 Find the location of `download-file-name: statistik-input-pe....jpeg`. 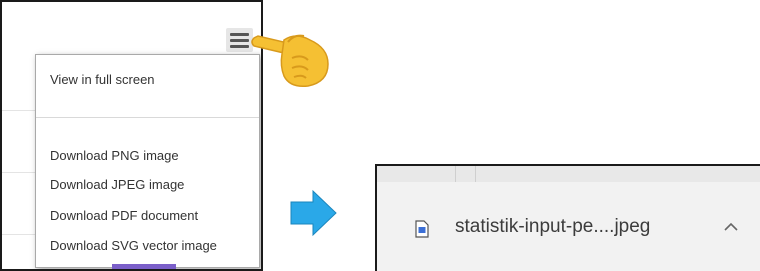

download-file-name: statistik-input-pe....jpeg is located at coordinates (552, 227).